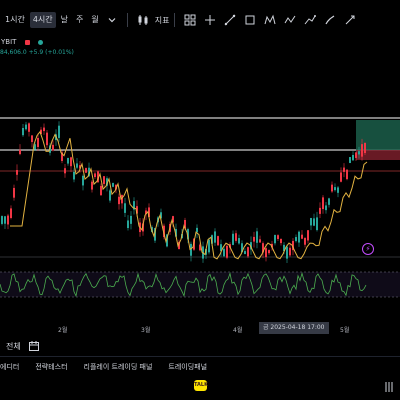 The width and height of the screenshot is (400, 400). Describe the element at coordinates (34, 346) in the screenshot. I see `calendar-icon` at that location.